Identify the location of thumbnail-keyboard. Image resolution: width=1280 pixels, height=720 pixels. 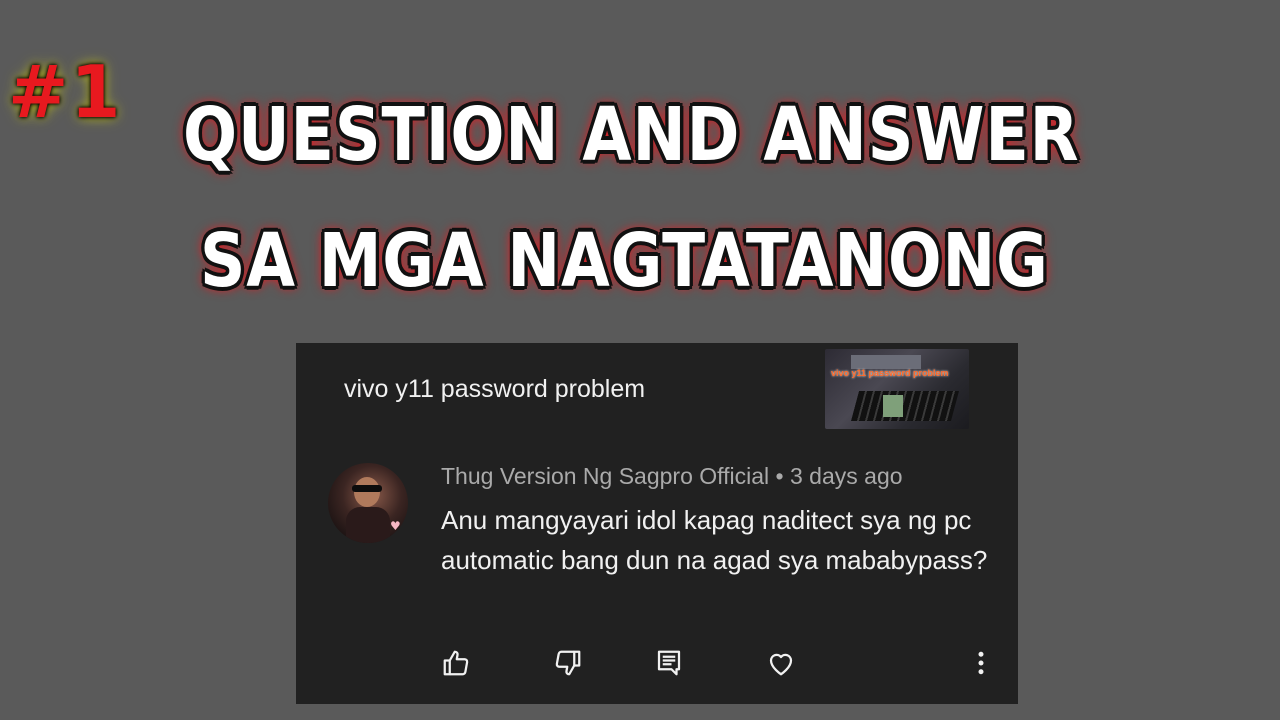
(905, 406).